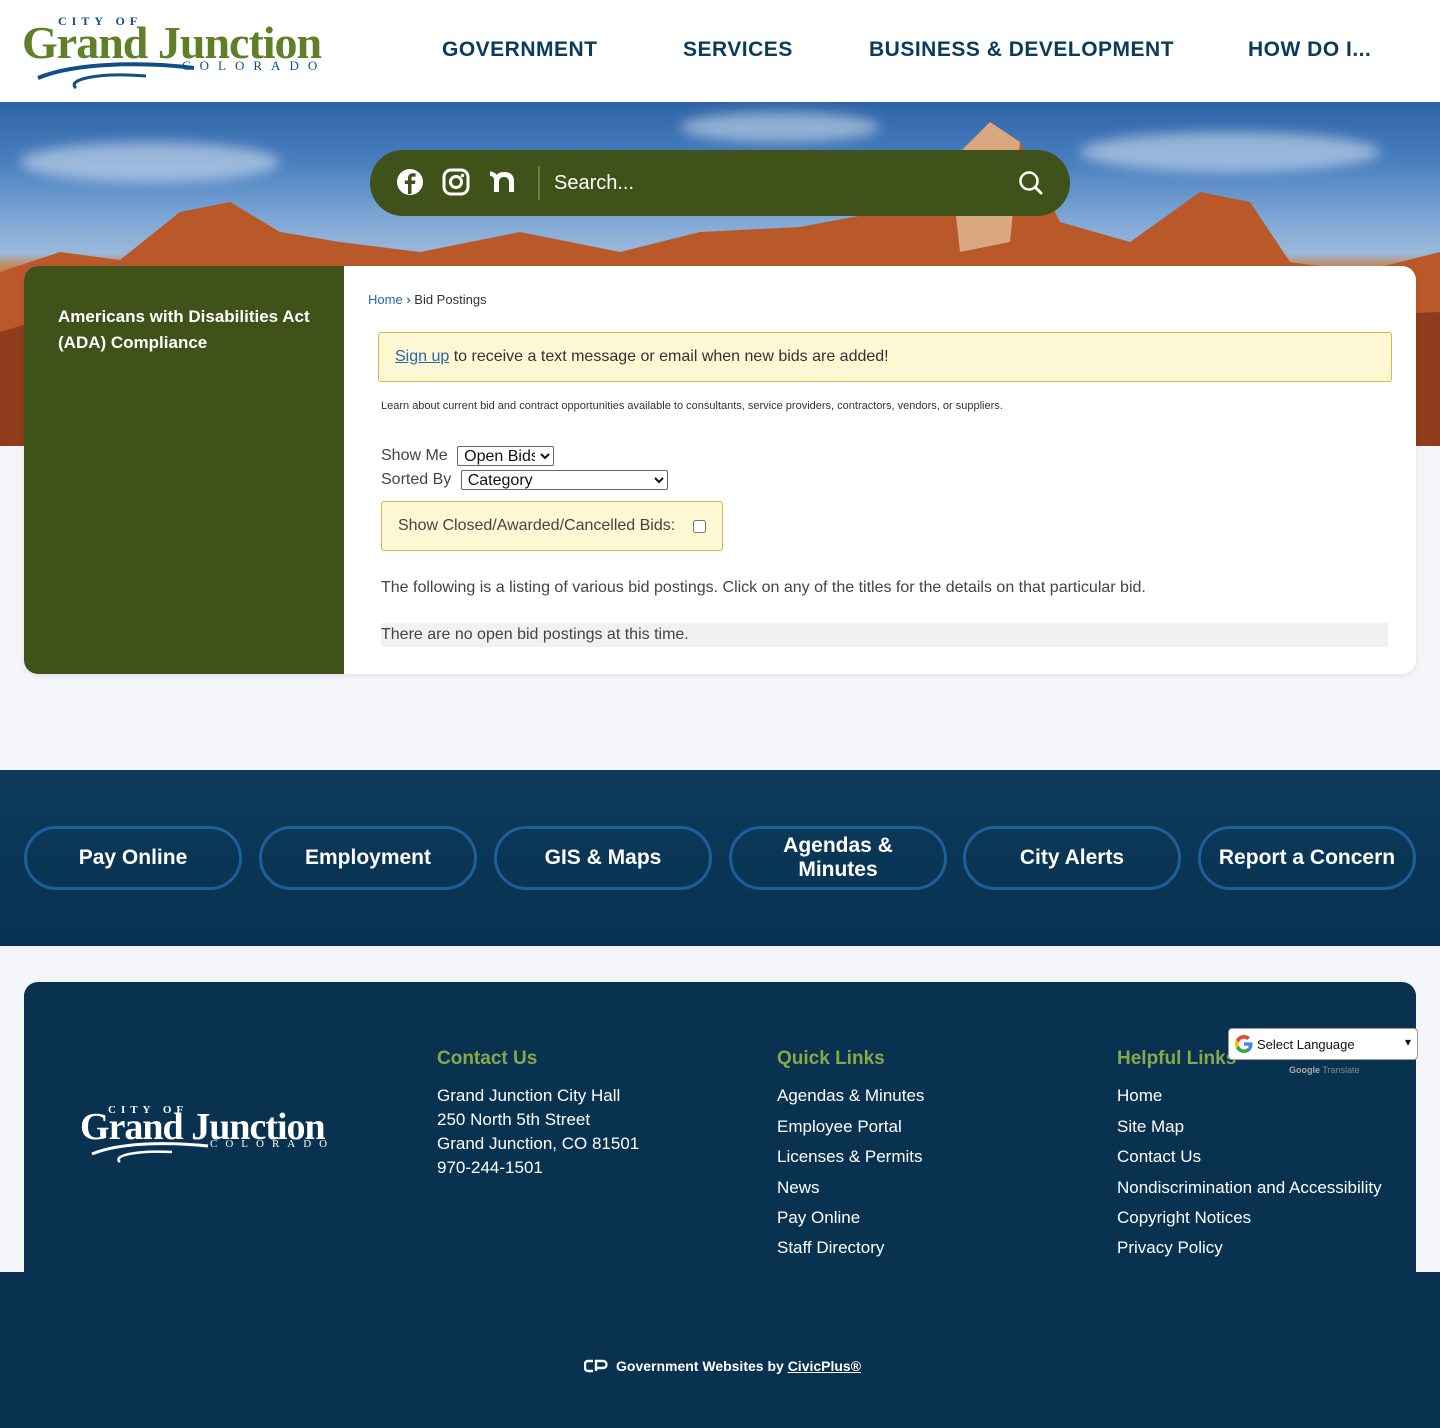  I want to click on footer-link-copyright: Copyright Notices, so click(1184, 1218).